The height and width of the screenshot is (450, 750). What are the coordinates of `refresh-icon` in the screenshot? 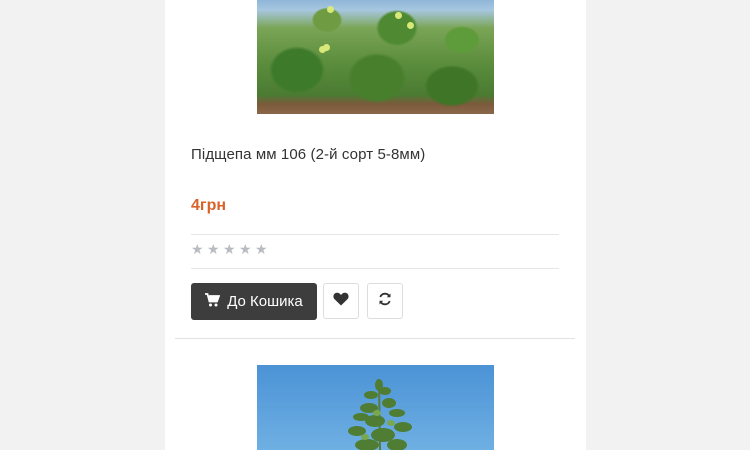 It's located at (385, 301).